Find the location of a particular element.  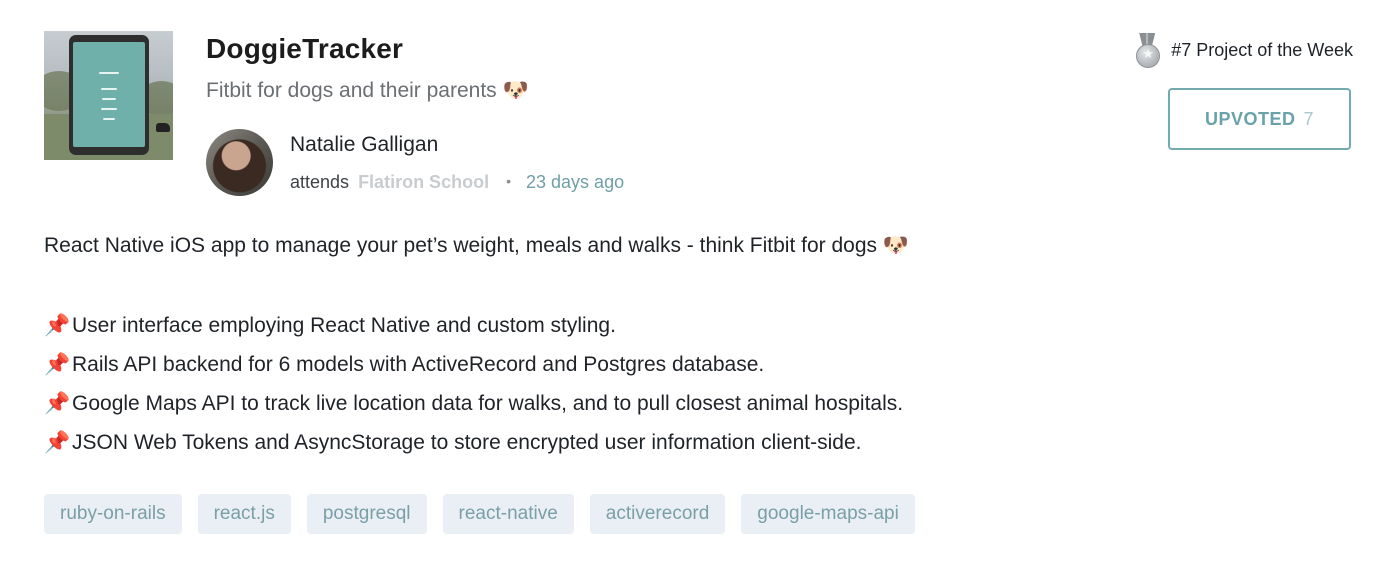

author-meta: attends Flatiron School • 23 days ago is located at coordinates (457, 182).